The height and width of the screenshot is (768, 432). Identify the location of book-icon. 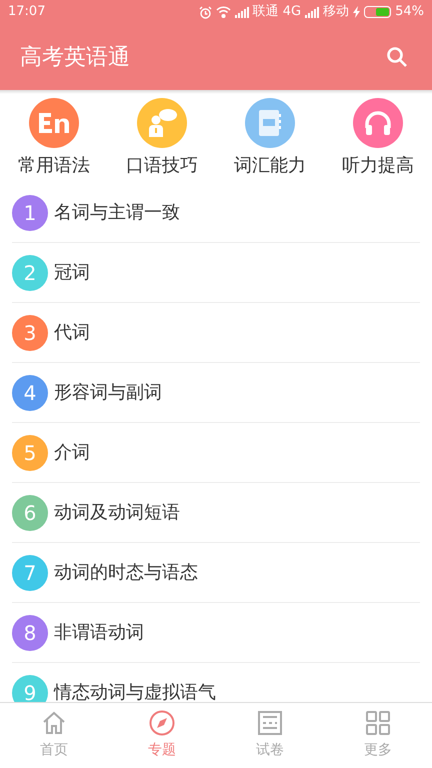
(270, 123).